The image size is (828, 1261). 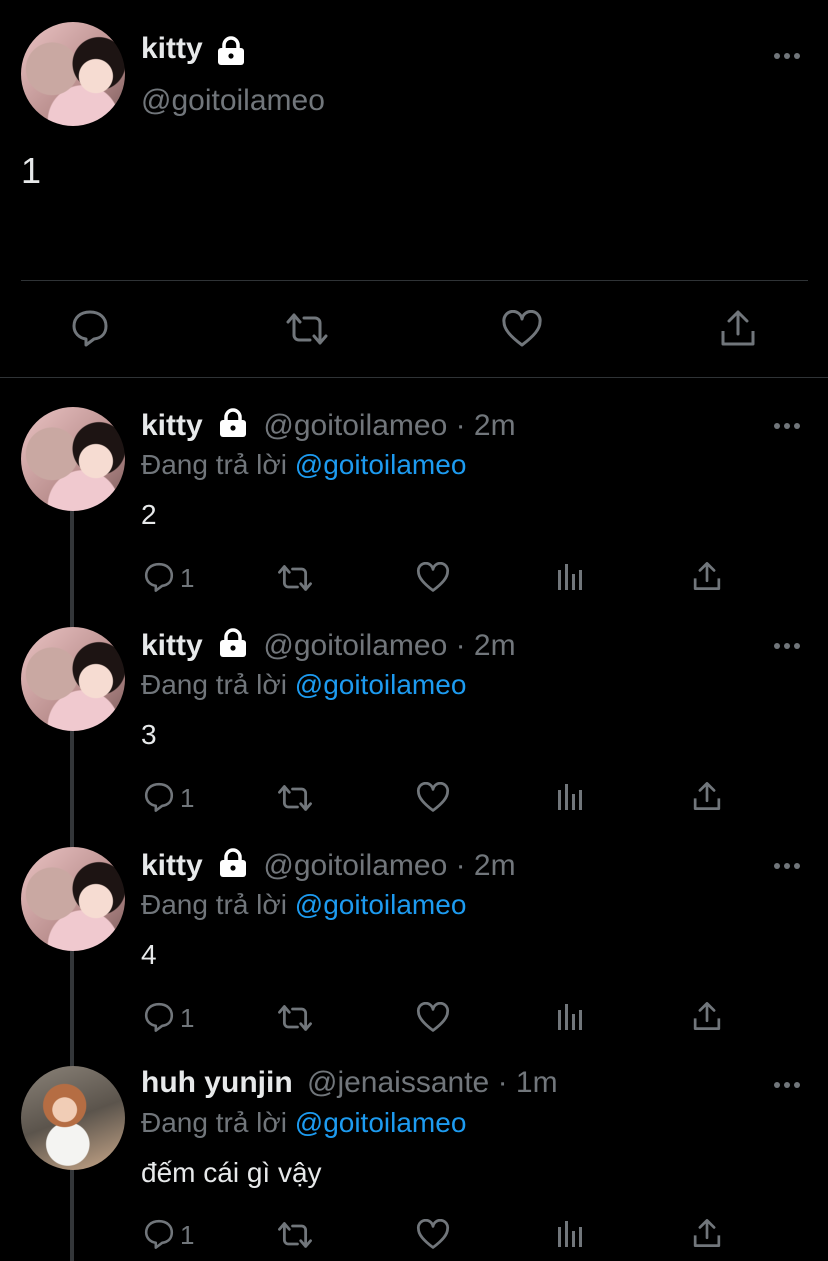 What do you see at coordinates (528, 1082) in the screenshot?
I see `timestamp: · 1m` at bounding box center [528, 1082].